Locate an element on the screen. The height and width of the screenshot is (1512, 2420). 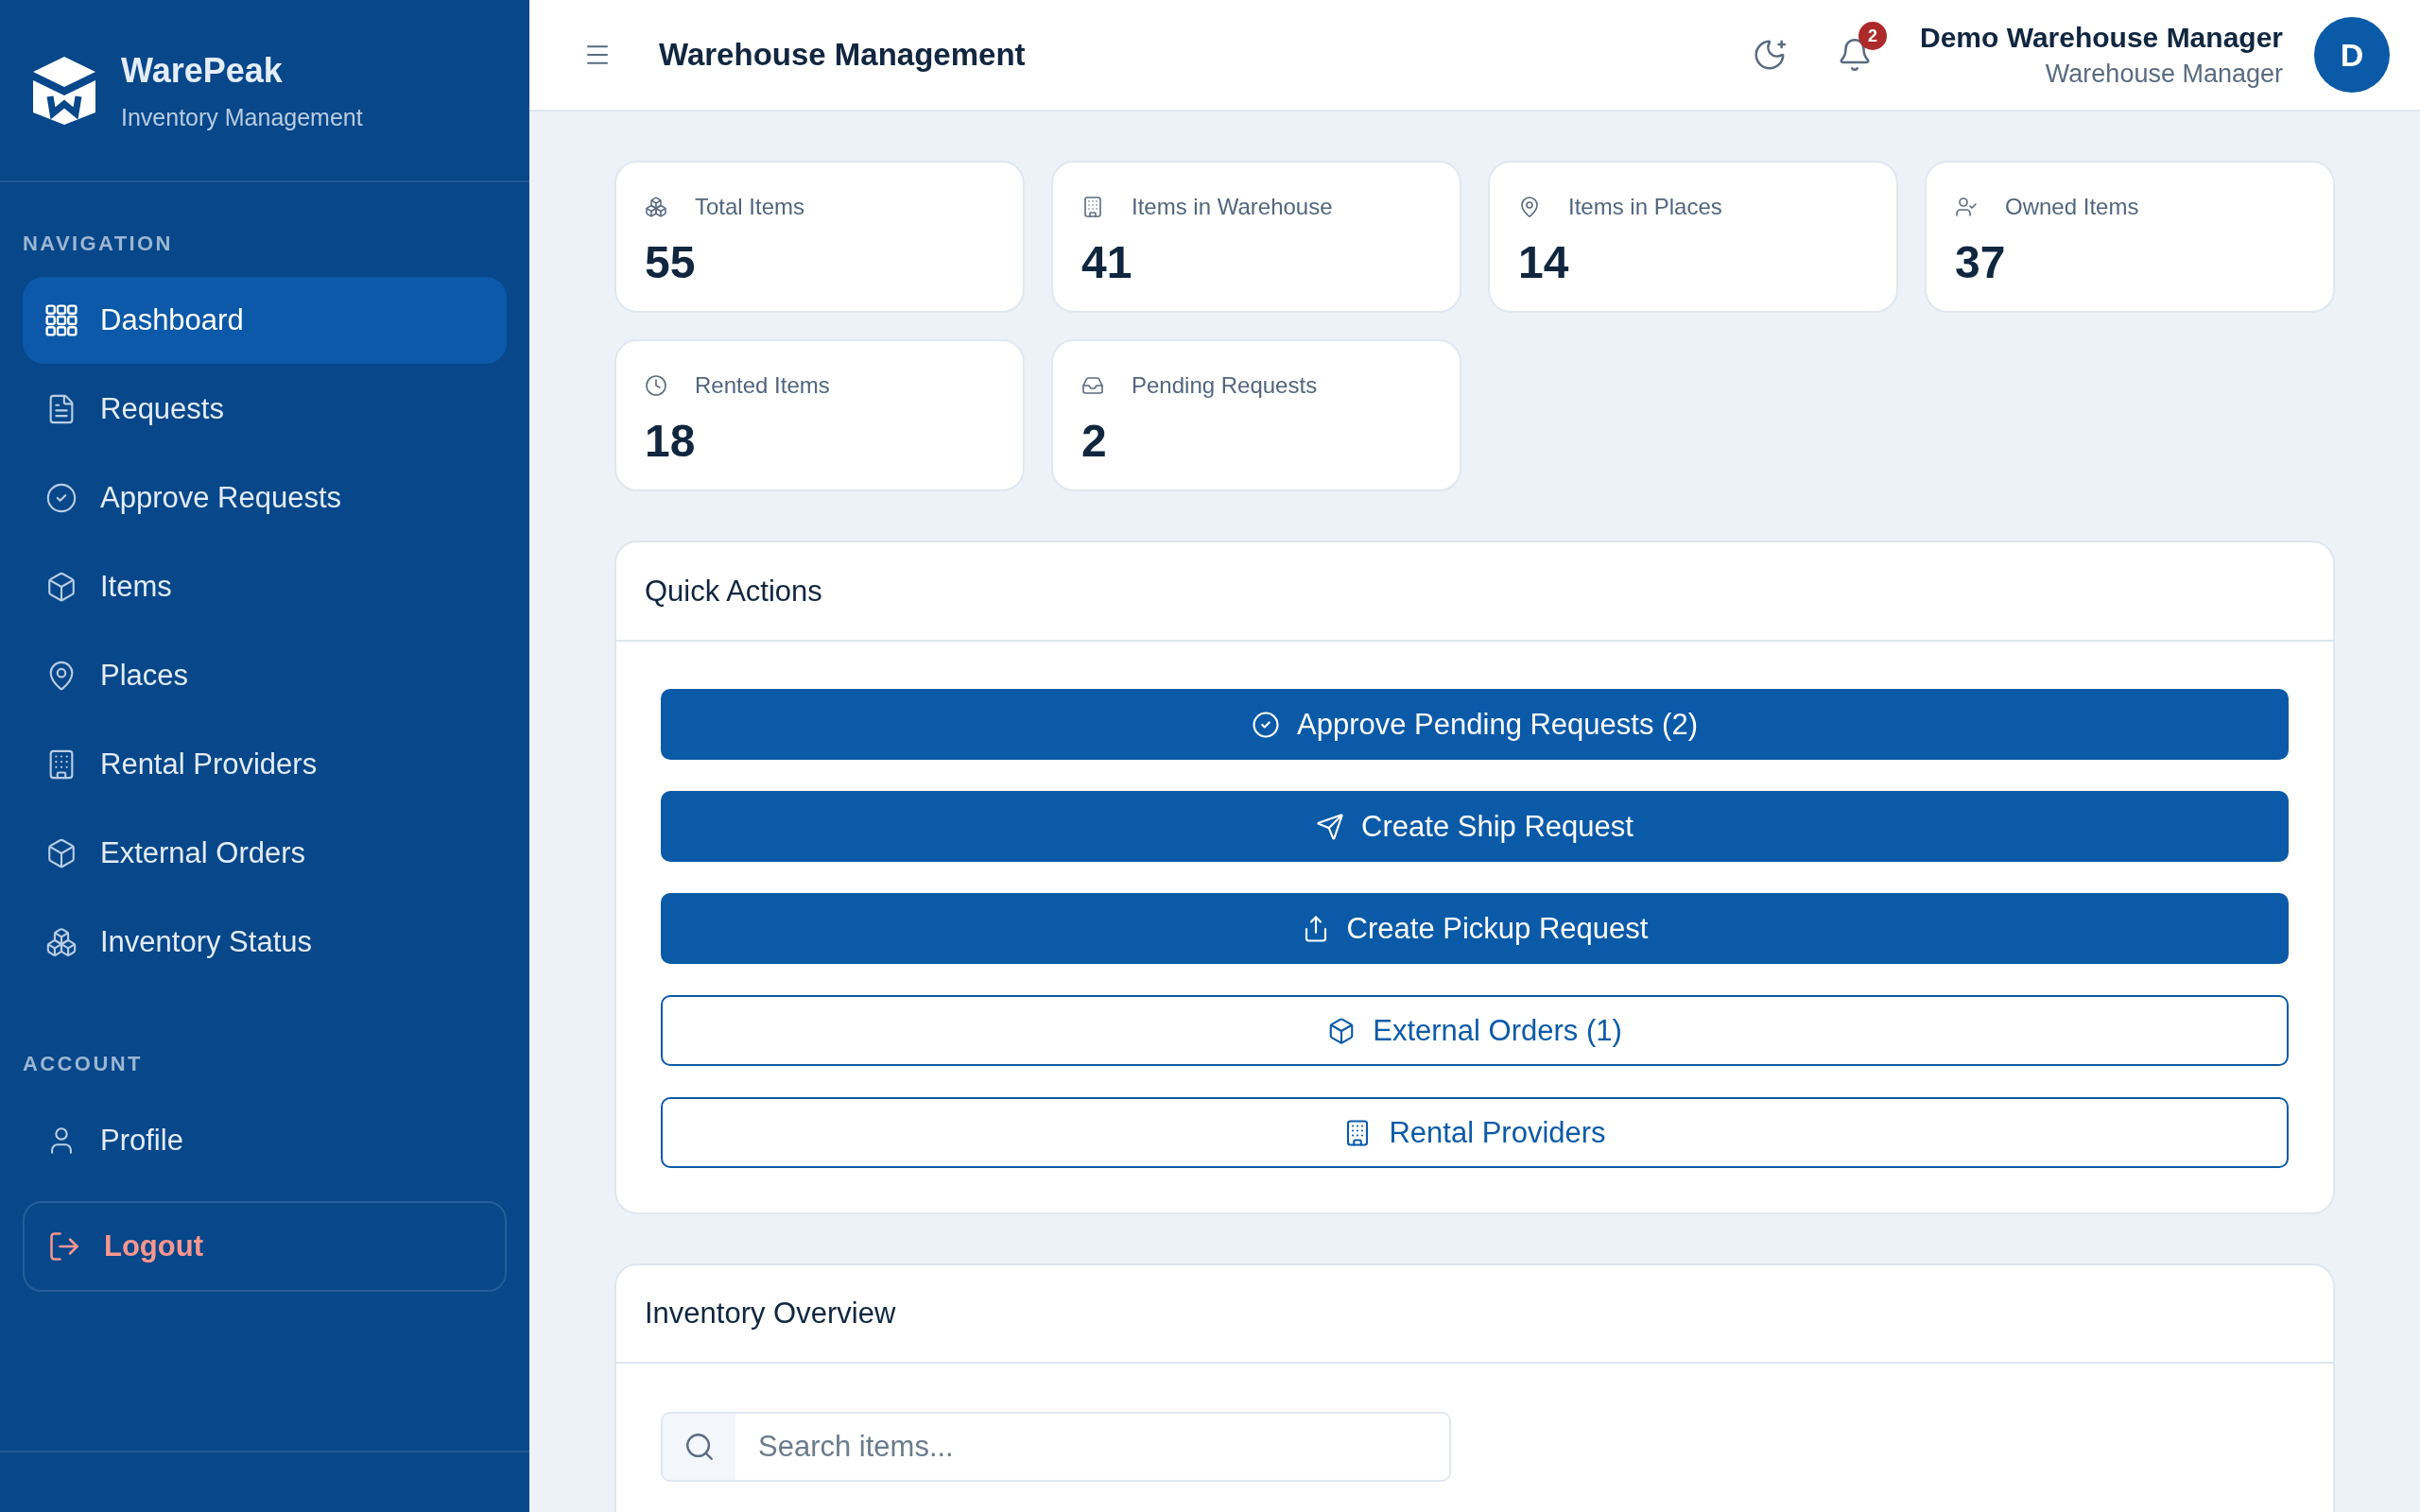
stat-label: Items in Places is located at coordinates (1645, 207).